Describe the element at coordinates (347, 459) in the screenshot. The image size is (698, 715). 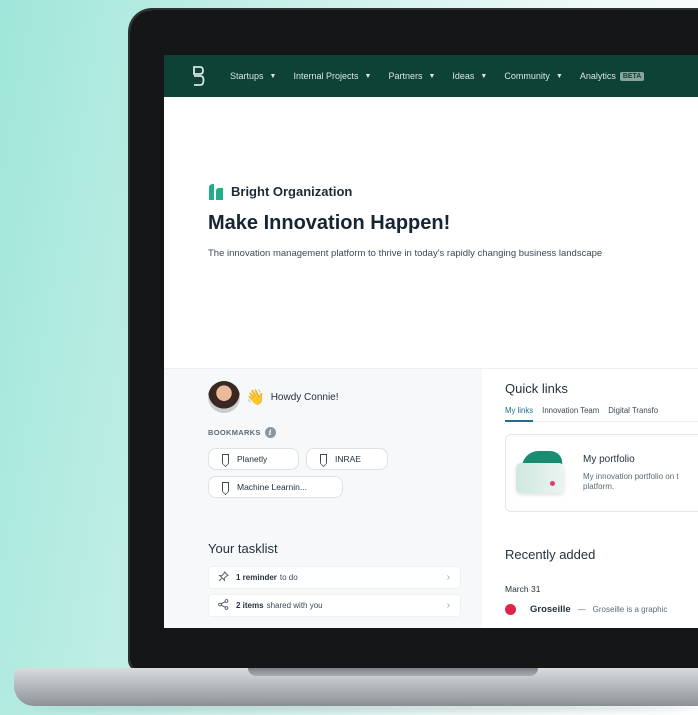
I see `bookmark-chip: INRAE` at that location.